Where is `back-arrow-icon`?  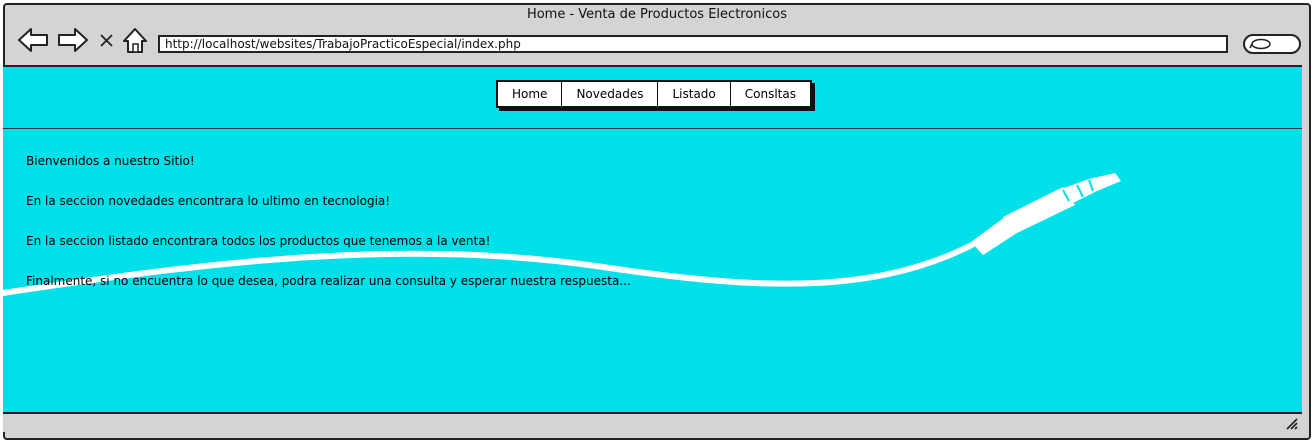 back-arrow-icon is located at coordinates (33, 40).